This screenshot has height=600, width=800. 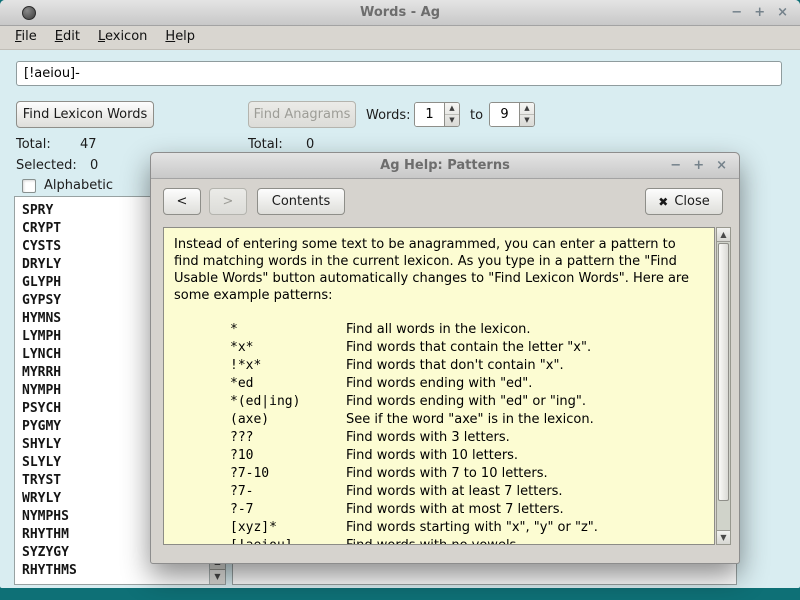 I want to click on help-contents-button: Contents, so click(x=301, y=201).